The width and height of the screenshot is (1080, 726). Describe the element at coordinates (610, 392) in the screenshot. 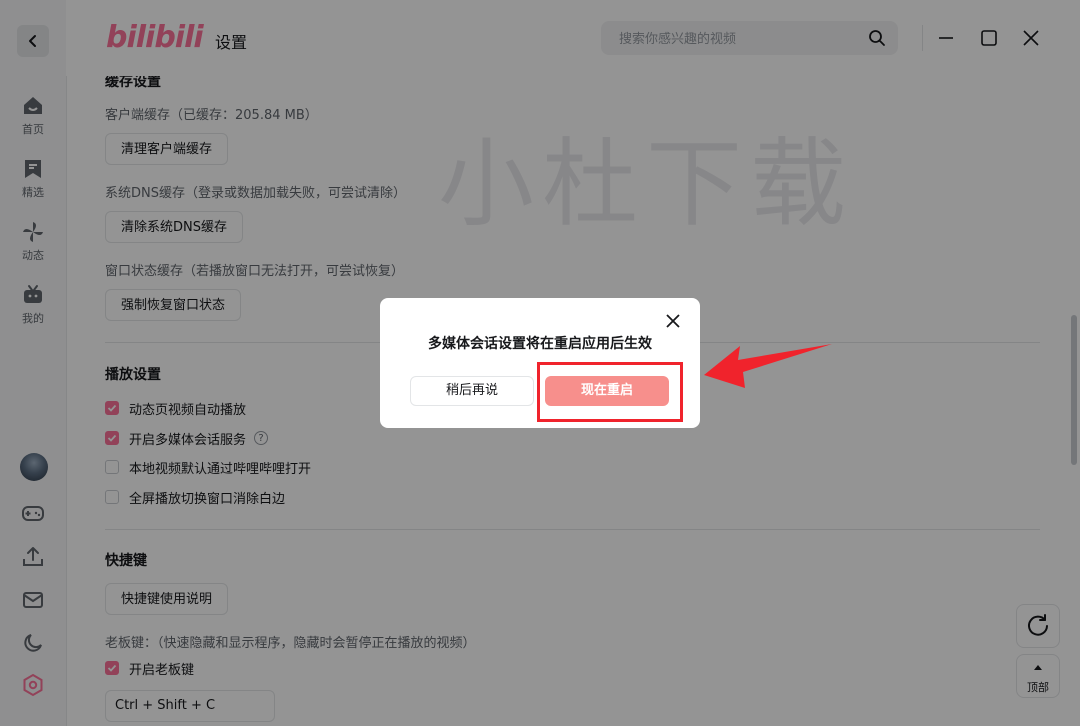

I see `annotation-highlight-box` at that location.